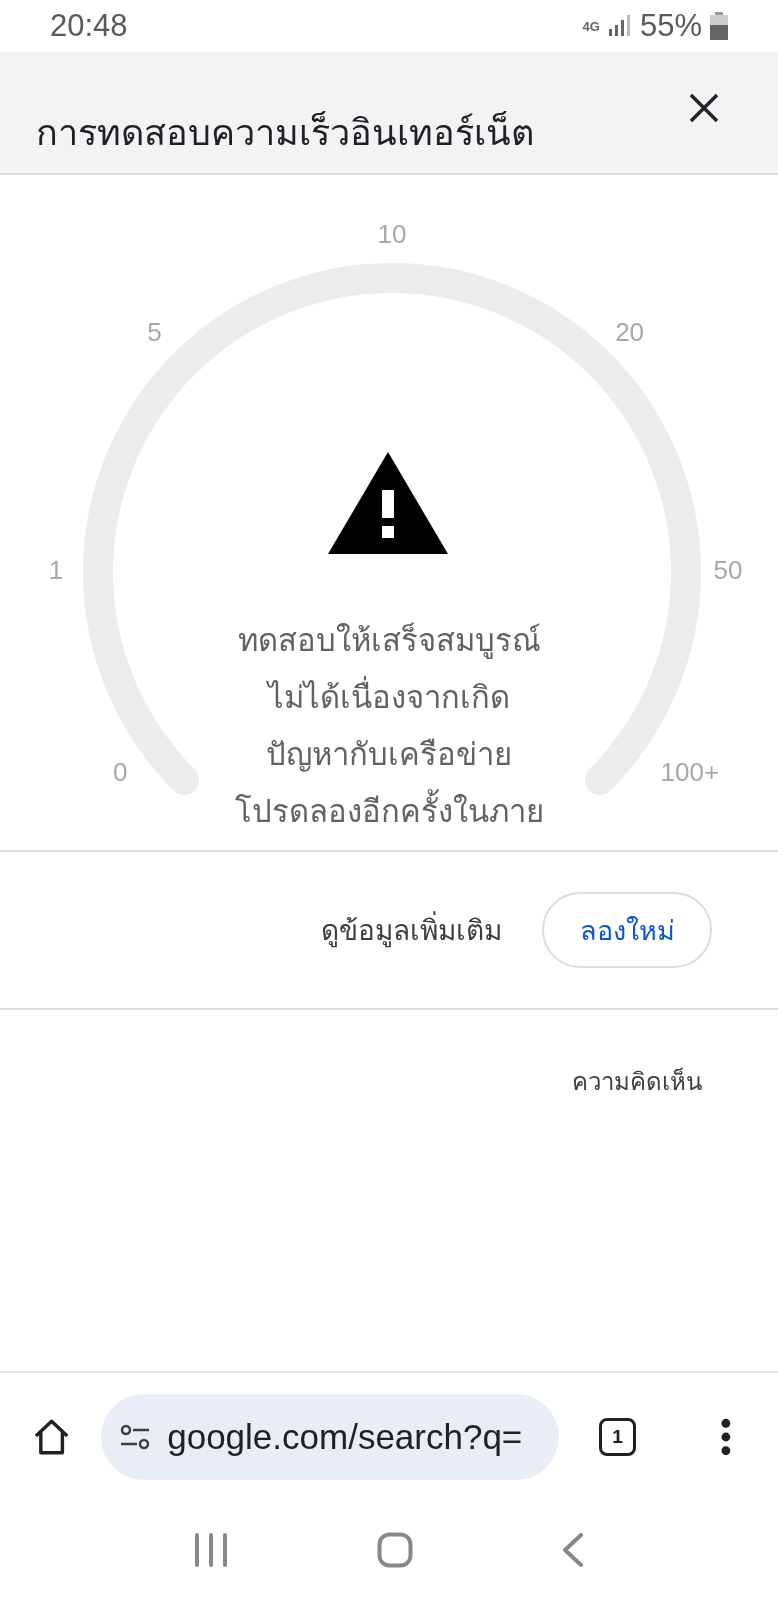 This screenshot has width=778, height=1600. I want to click on more-info-link: ดูข้อมูลเพิ่มเติม, so click(411, 930).